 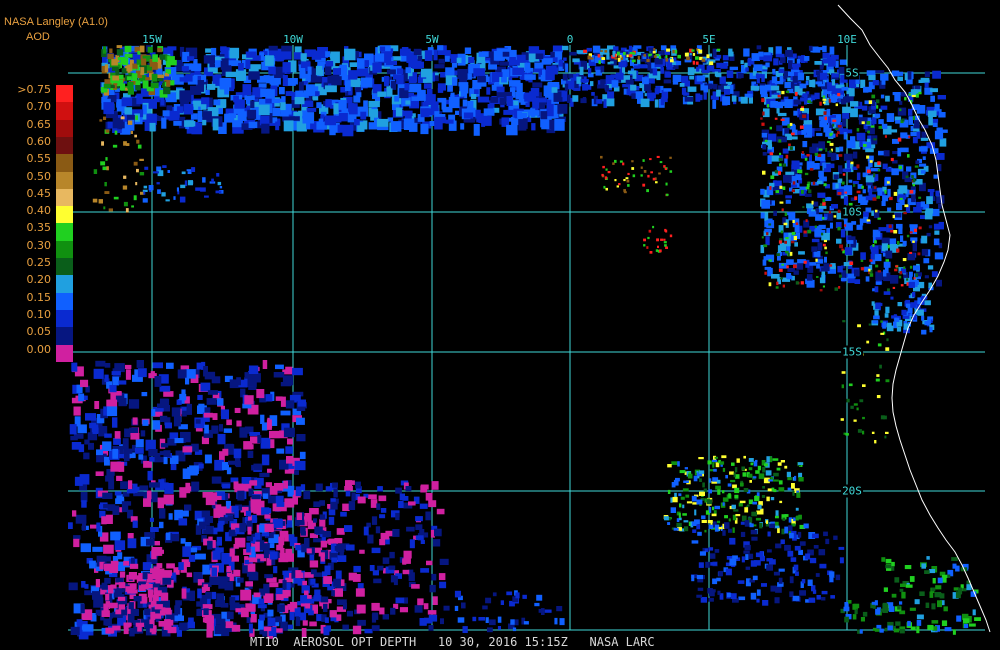 What do you see at coordinates (39, 297) in the screenshot?
I see `legend-label: 0.15` at bounding box center [39, 297].